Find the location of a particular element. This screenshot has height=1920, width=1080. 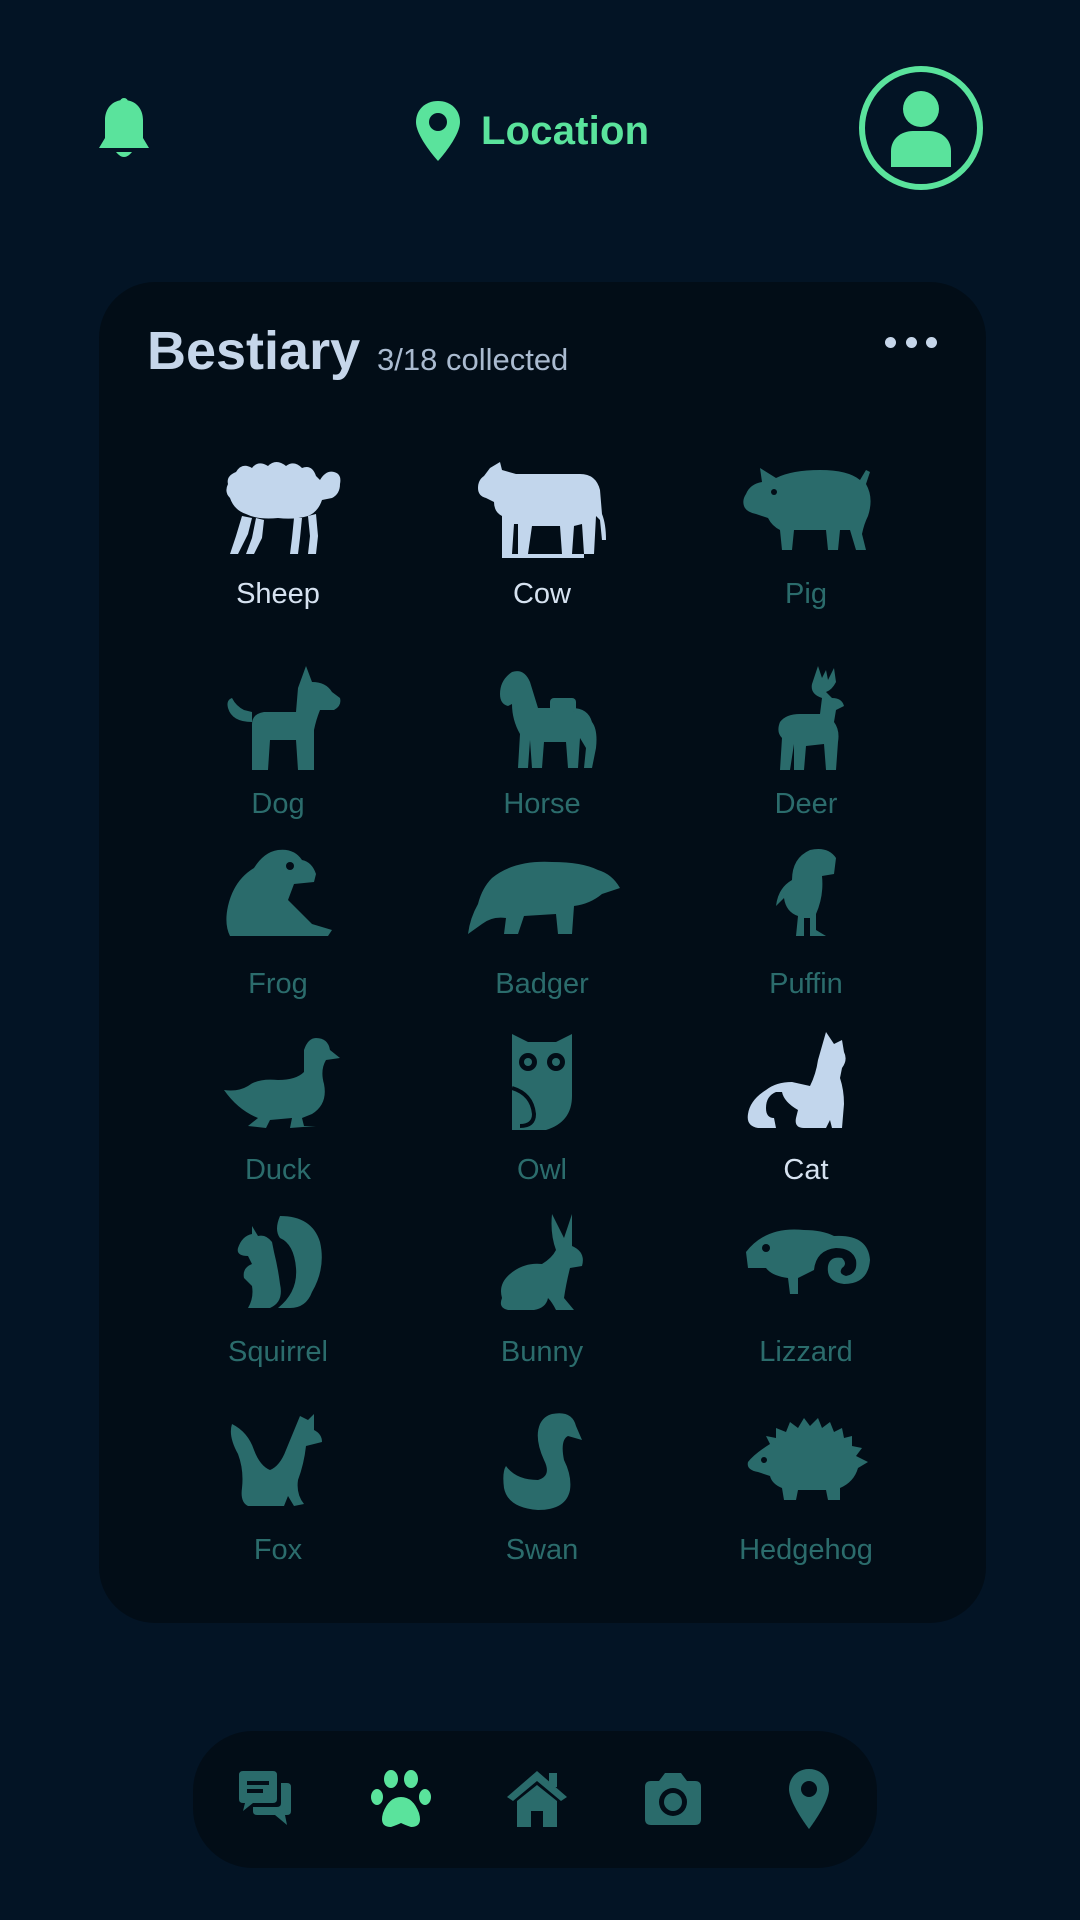

animal-label: Deer is located at coordinates (806, 804).